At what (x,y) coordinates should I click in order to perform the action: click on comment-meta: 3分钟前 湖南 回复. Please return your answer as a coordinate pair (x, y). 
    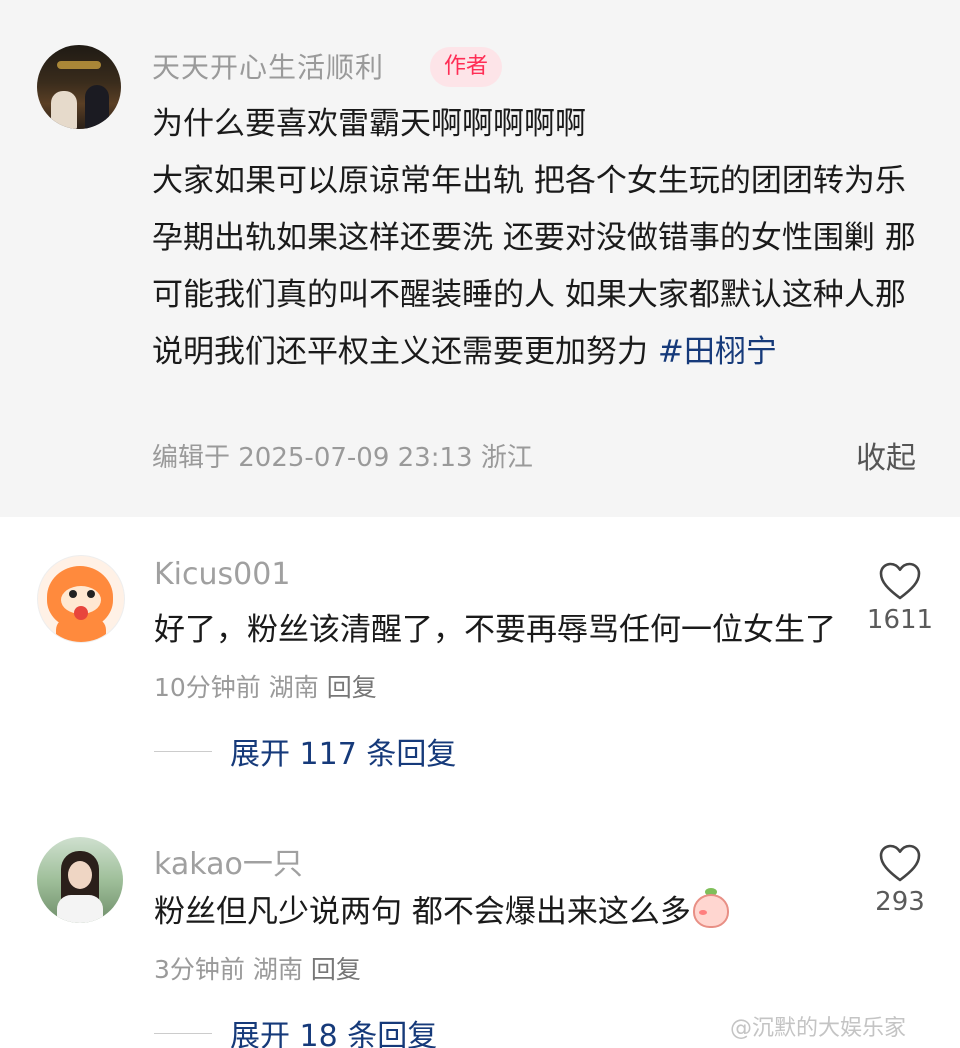
    Looking at the image, I should click on (257, 968).